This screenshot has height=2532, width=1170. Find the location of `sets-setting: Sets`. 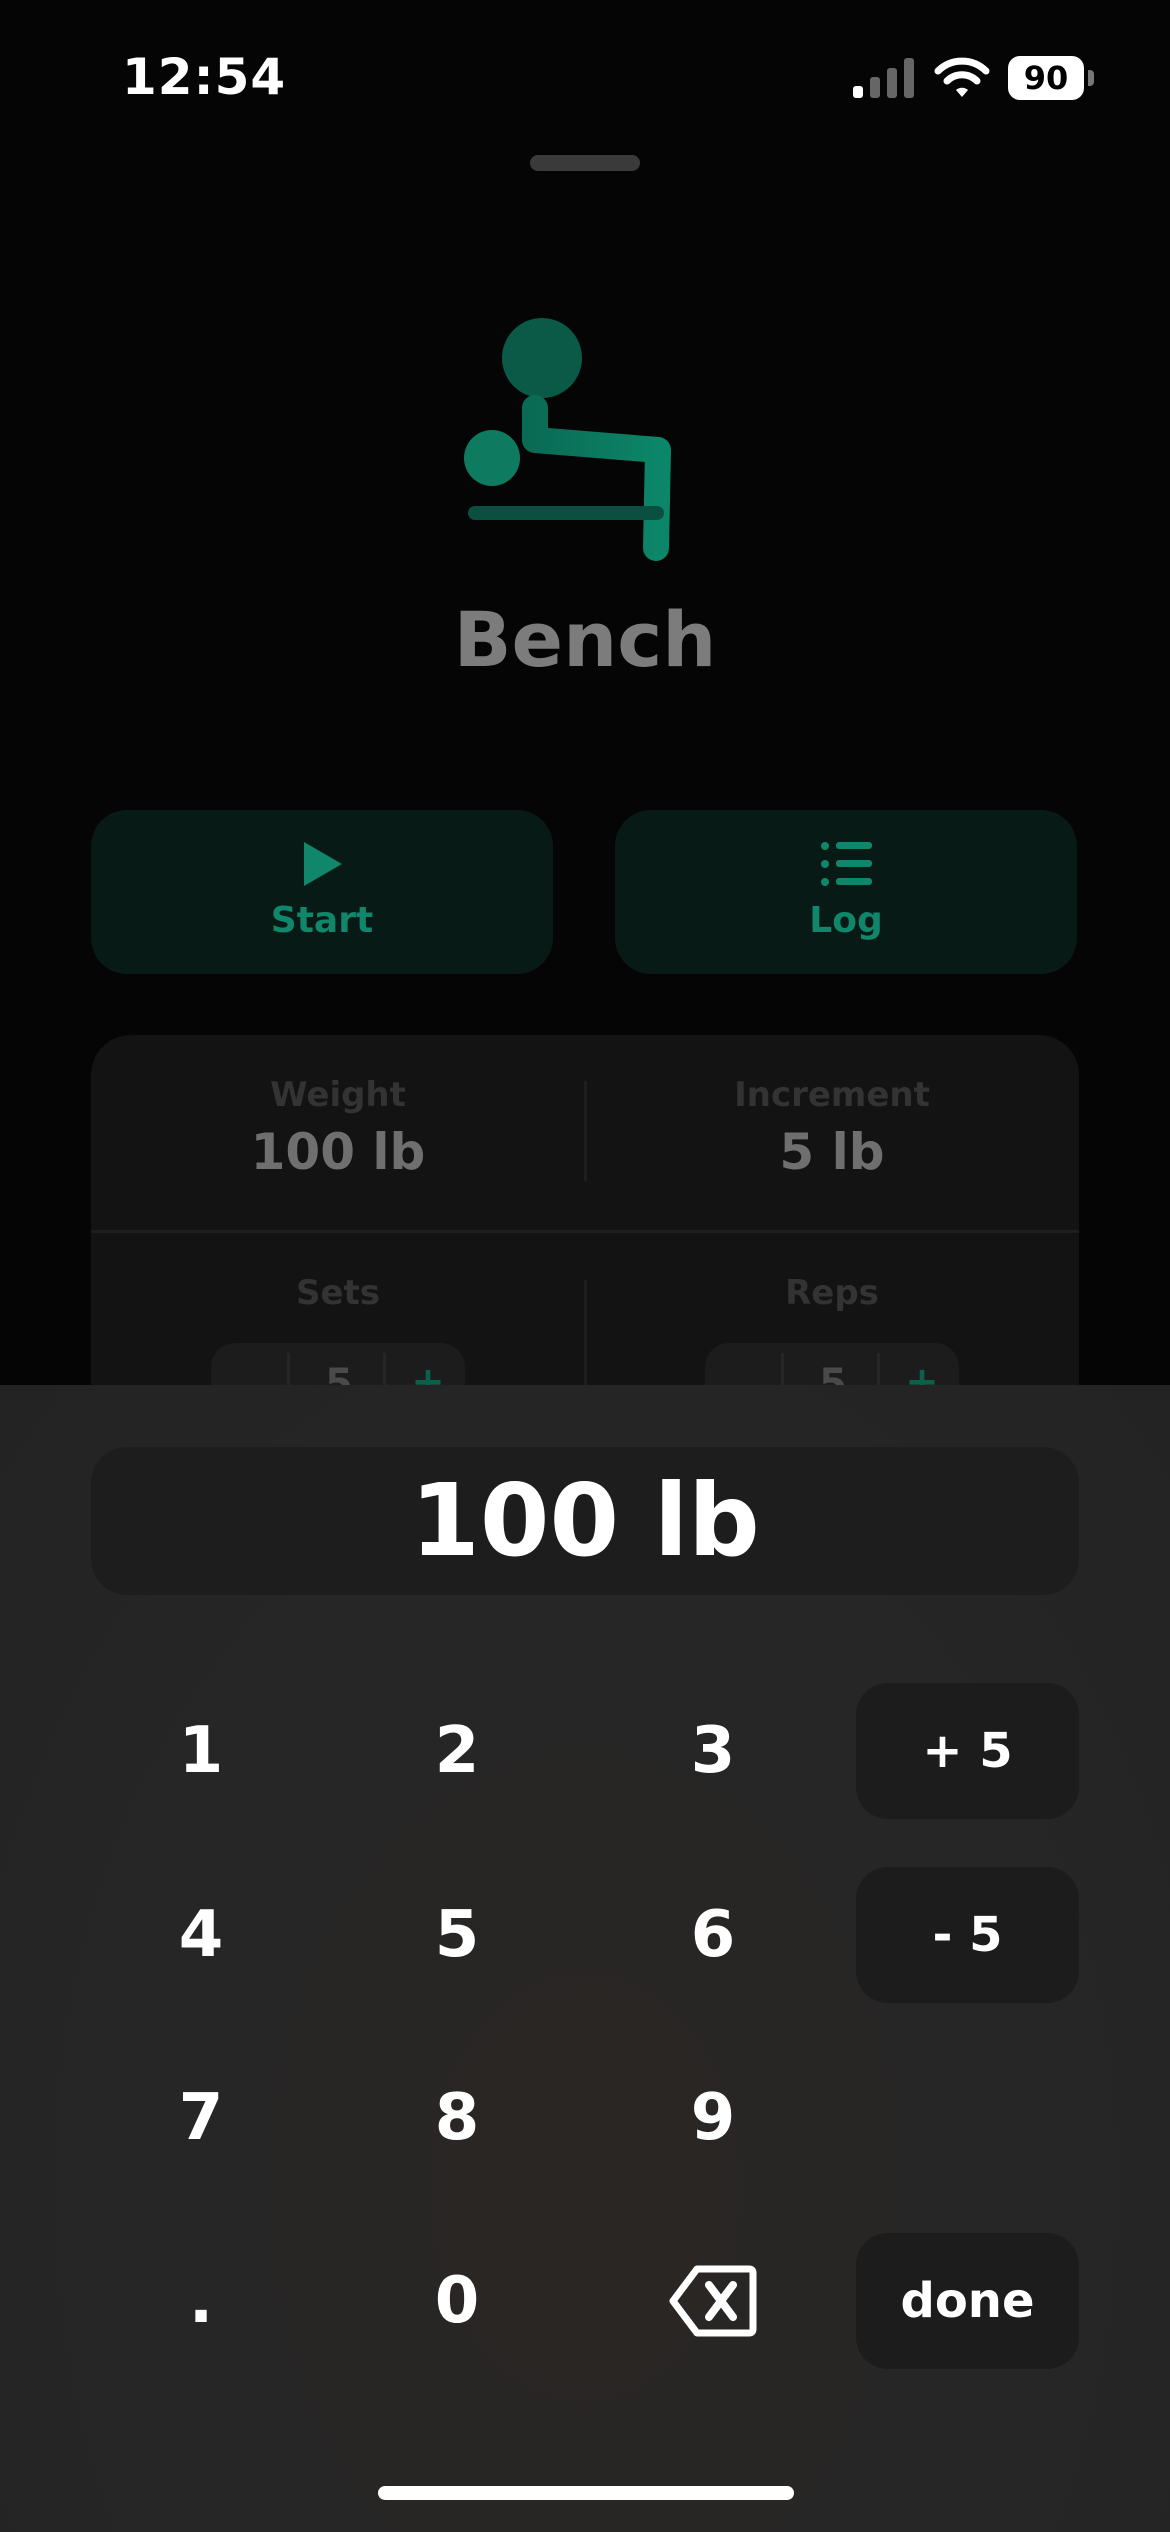

sets-setting: Sets is located at coordinates (338, 1293).